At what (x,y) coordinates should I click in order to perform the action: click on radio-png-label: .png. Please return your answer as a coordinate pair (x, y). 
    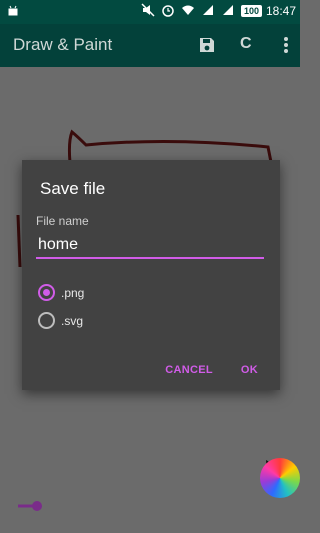
    Looking at the image, I should click on (73, 292).